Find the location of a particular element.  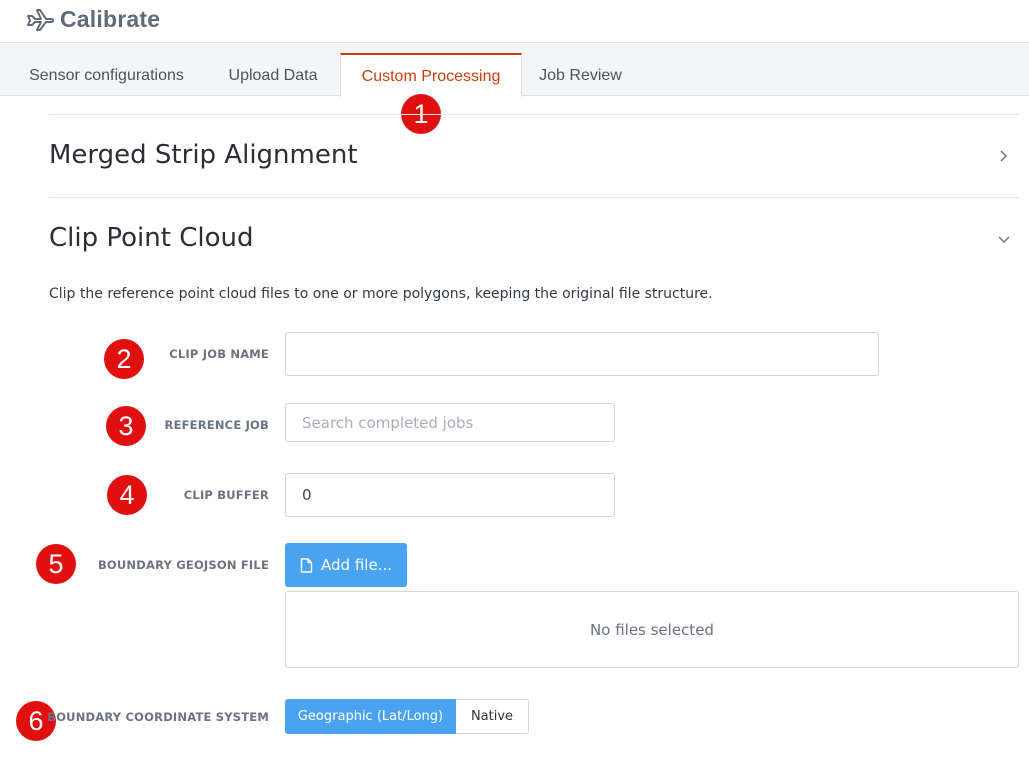

clip-job-name-label: CLIP JOB NAME is located at coordinates (219, 354).